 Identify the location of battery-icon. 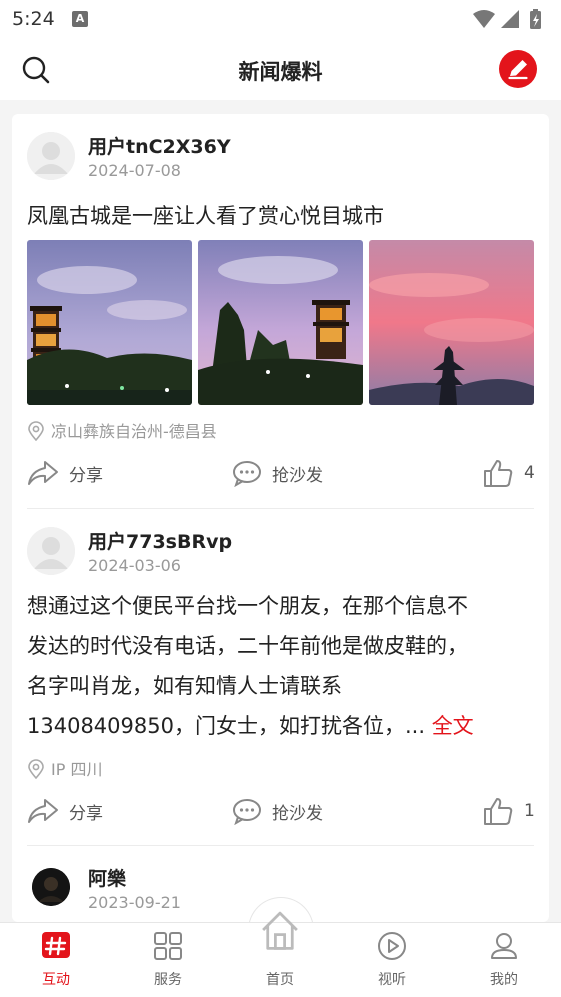
(535, 19).